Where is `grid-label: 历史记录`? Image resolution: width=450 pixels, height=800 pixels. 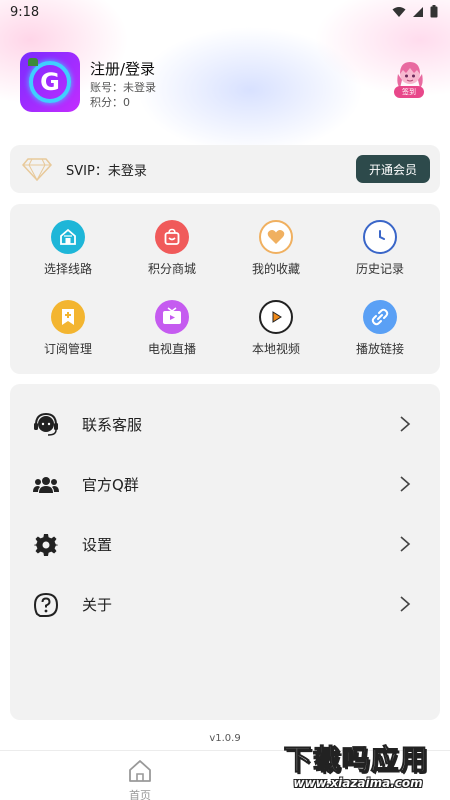 grid-label: 历史记录 is located at coordinates (379, 269).